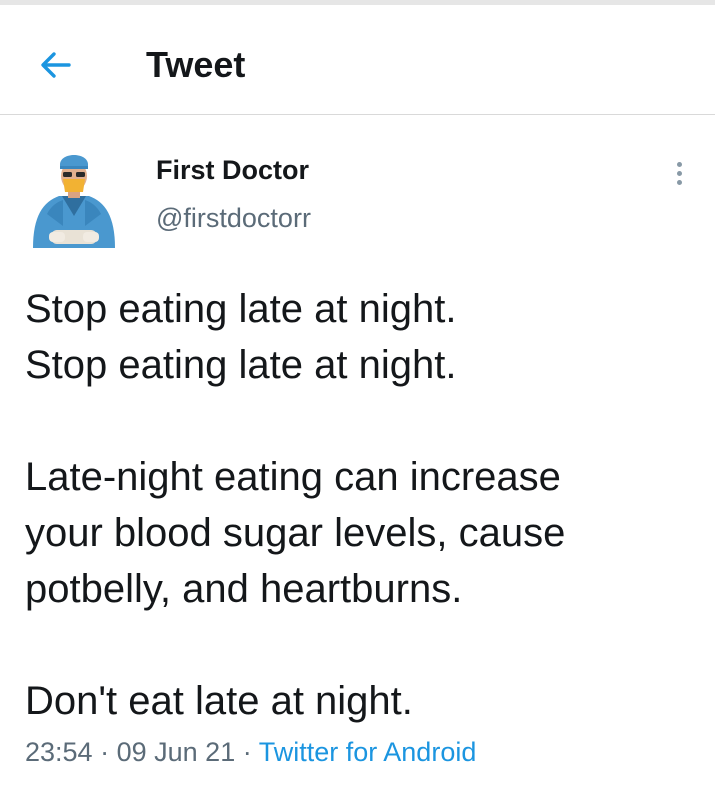  What do you see at coordinates (293, 477) in the screenshot?
I see `tweet-text-line: Late-night eating can increase` at bounding box center [293, 477].